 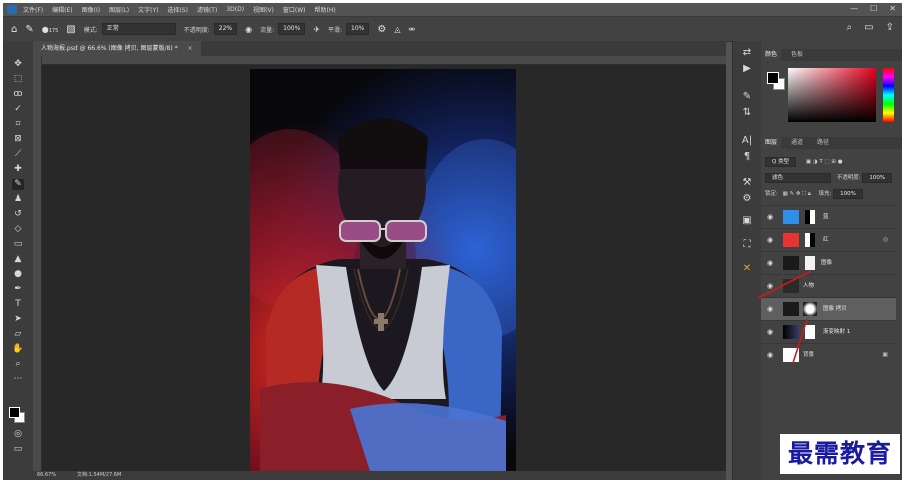 I want to click on menu-filter: 滤镜(T), so click(x=207, y=9).